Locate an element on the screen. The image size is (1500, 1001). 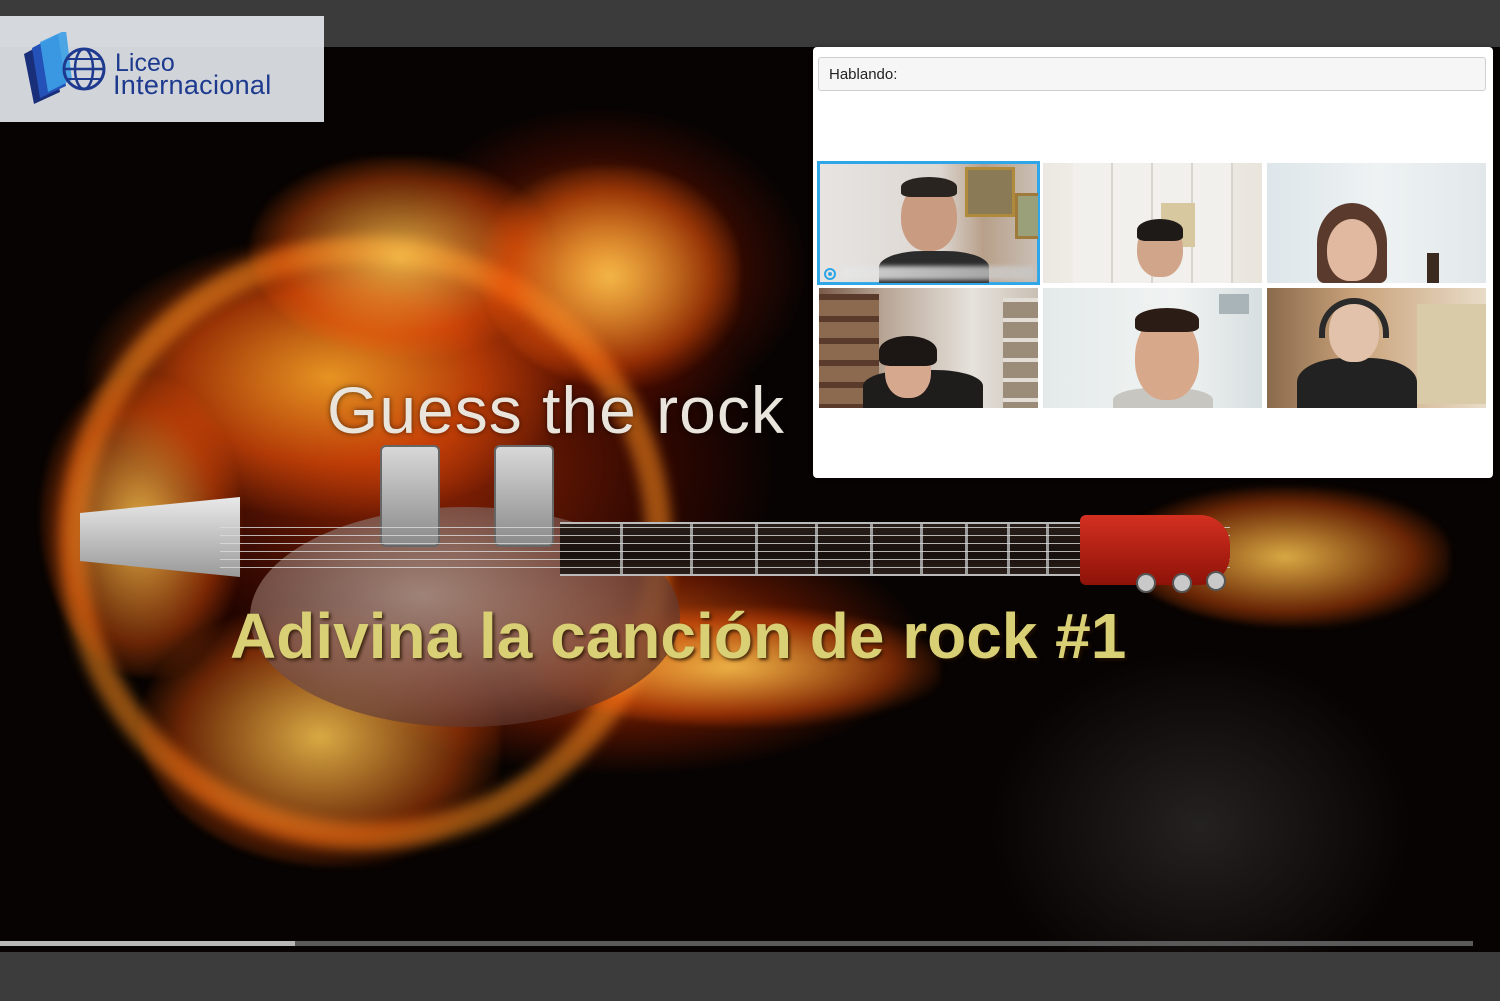
guitar-strings is located at coordinates (725, 549).